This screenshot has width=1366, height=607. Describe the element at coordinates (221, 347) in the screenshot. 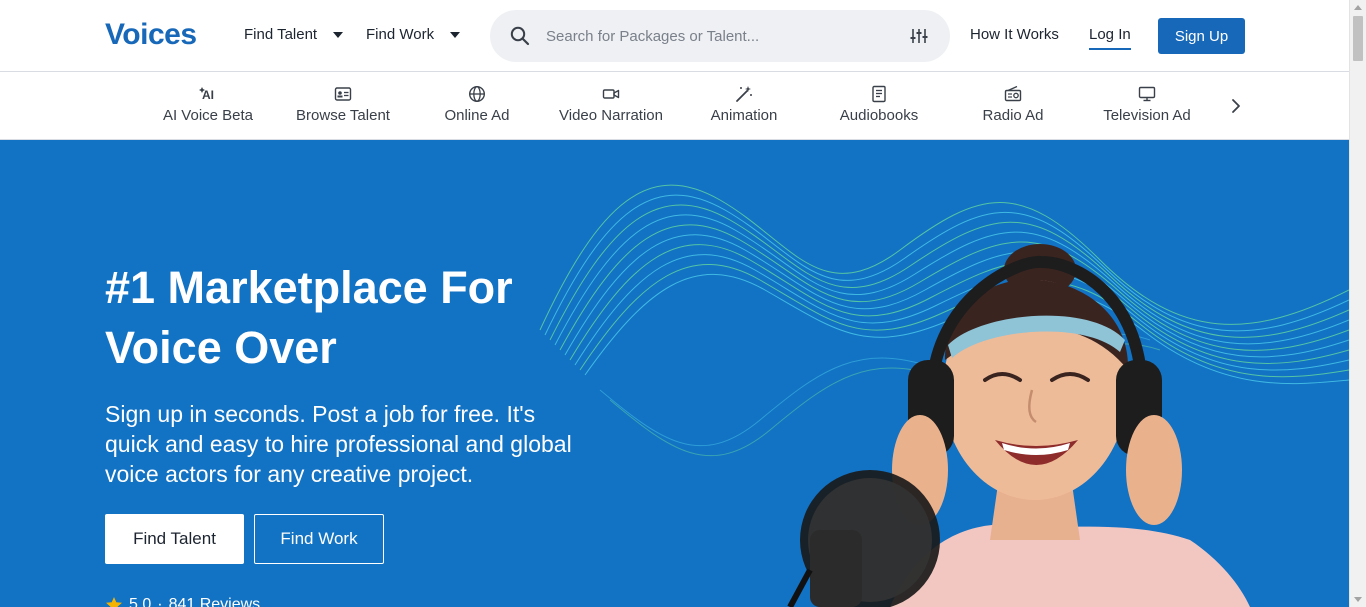

I see `hero-title-line-2: Voice Over` at that location.